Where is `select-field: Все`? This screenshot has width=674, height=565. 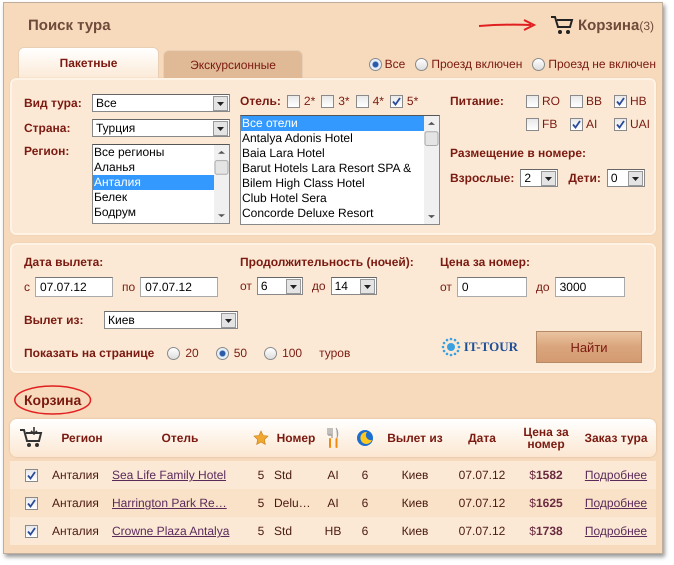 select-field: Все is located at coordinates (161, 103).